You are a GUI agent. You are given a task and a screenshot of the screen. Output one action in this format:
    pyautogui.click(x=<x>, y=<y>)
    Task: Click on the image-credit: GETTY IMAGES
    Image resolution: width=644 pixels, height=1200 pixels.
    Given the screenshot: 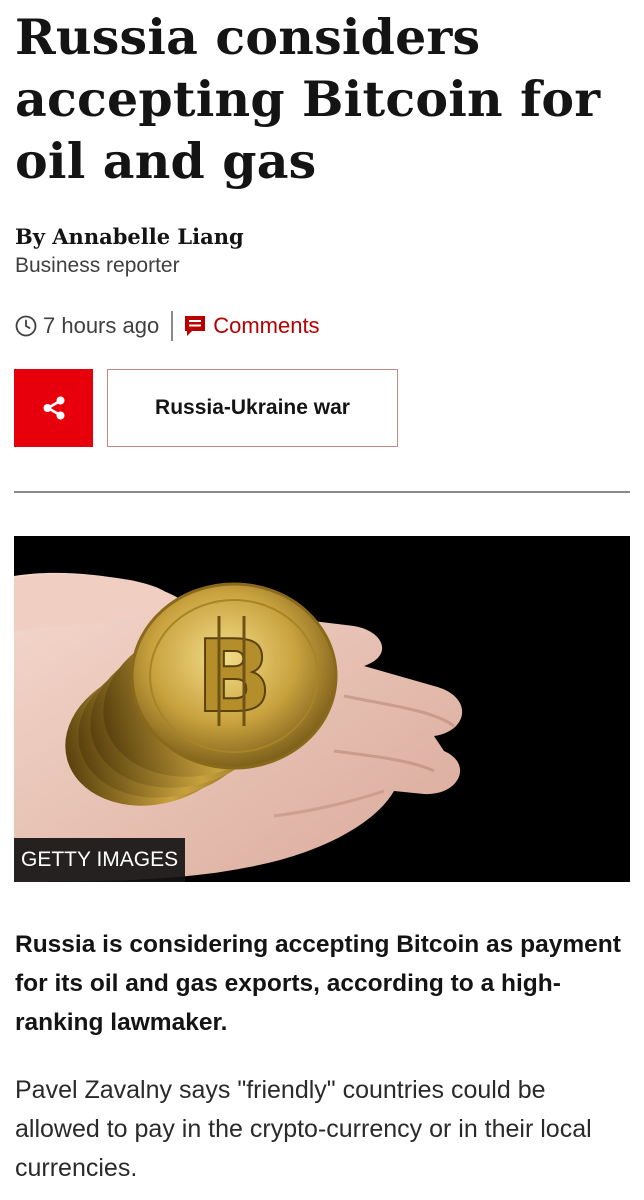 What is the action you would take?
    pyautogui.click(x=100, y=860)
    